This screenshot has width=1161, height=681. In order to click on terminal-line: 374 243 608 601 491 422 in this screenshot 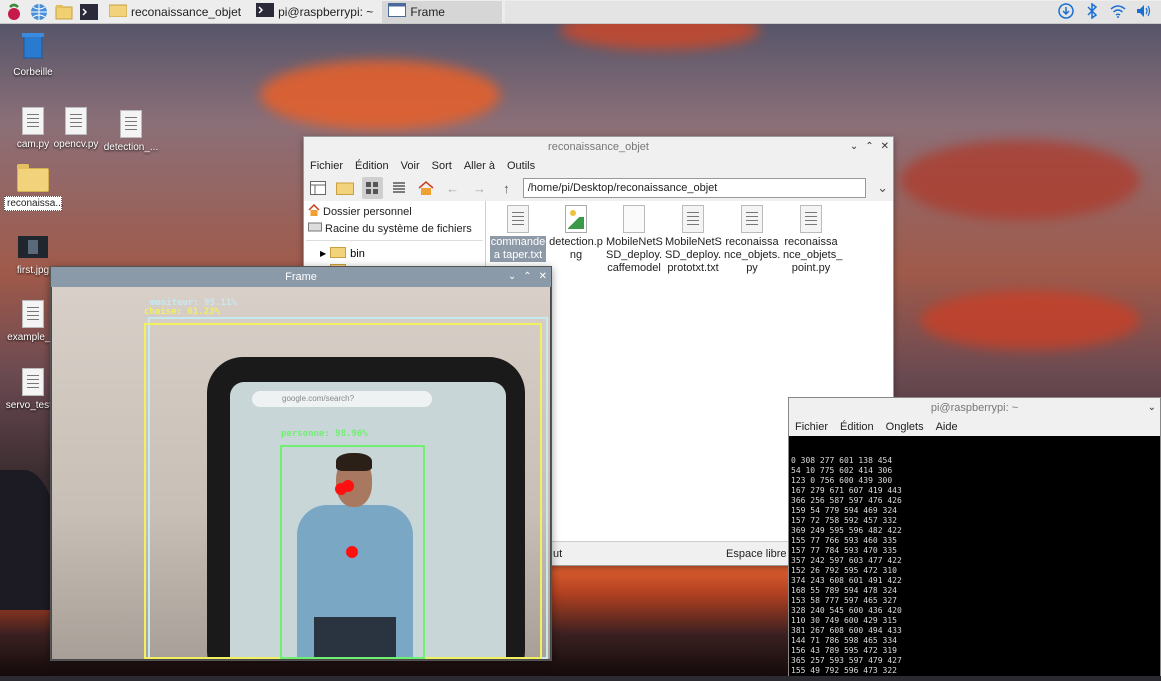, I will do `click(846, 580)`.